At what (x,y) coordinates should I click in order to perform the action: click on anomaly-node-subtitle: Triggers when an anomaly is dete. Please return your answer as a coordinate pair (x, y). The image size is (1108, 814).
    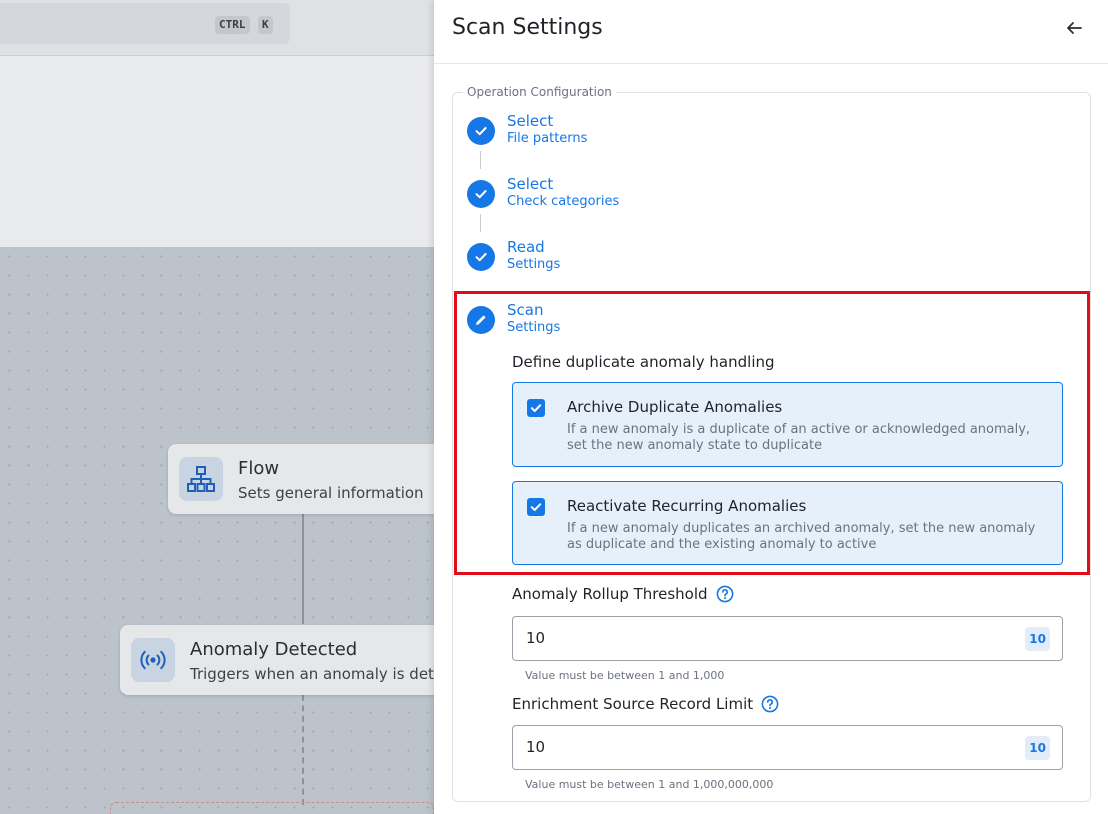
    Looking at the image, I should click on (317, 674).